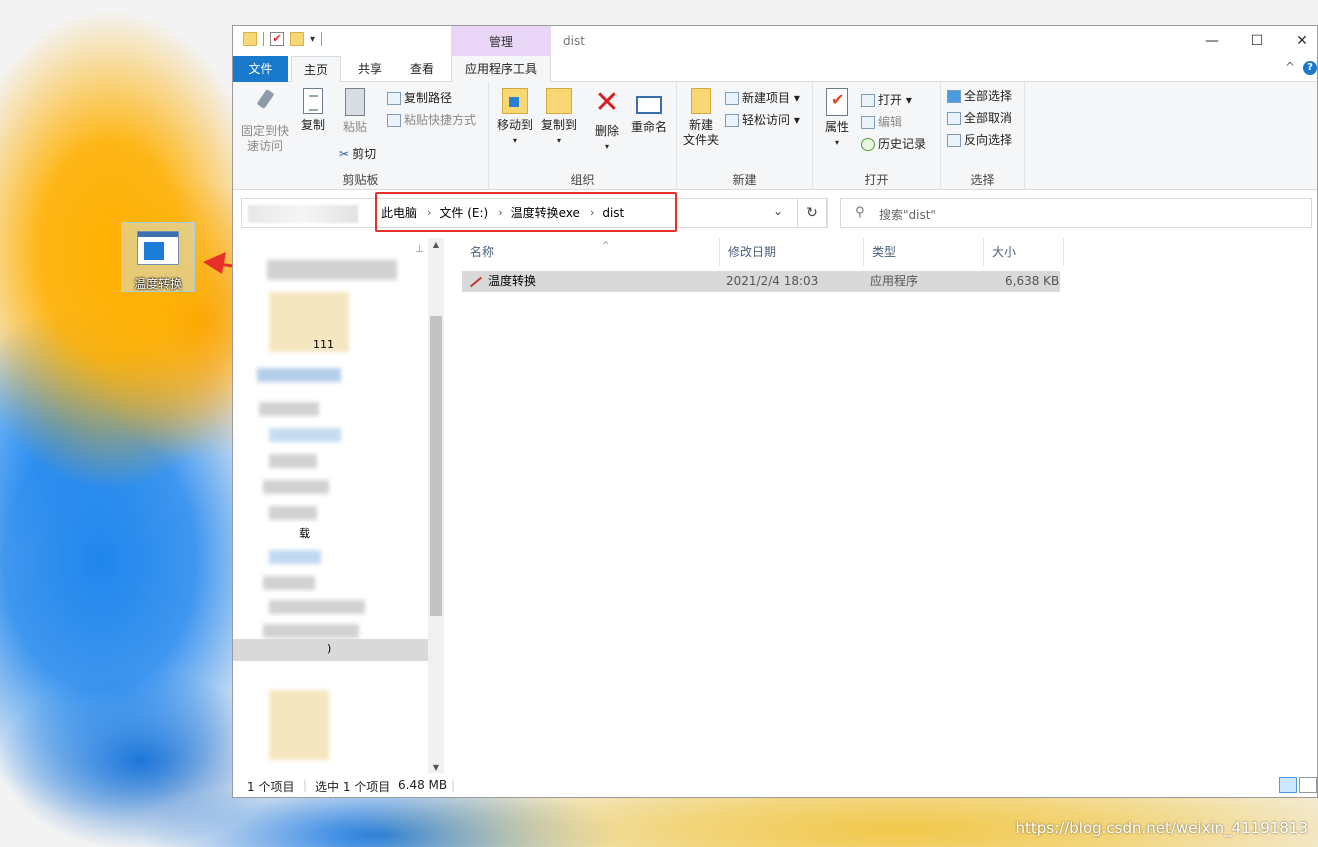 The height and width of the screenshot is (847, 1318). Describe the element at coordinates (1288, 785) in the screenshot. I see `details-view-button` at that location.